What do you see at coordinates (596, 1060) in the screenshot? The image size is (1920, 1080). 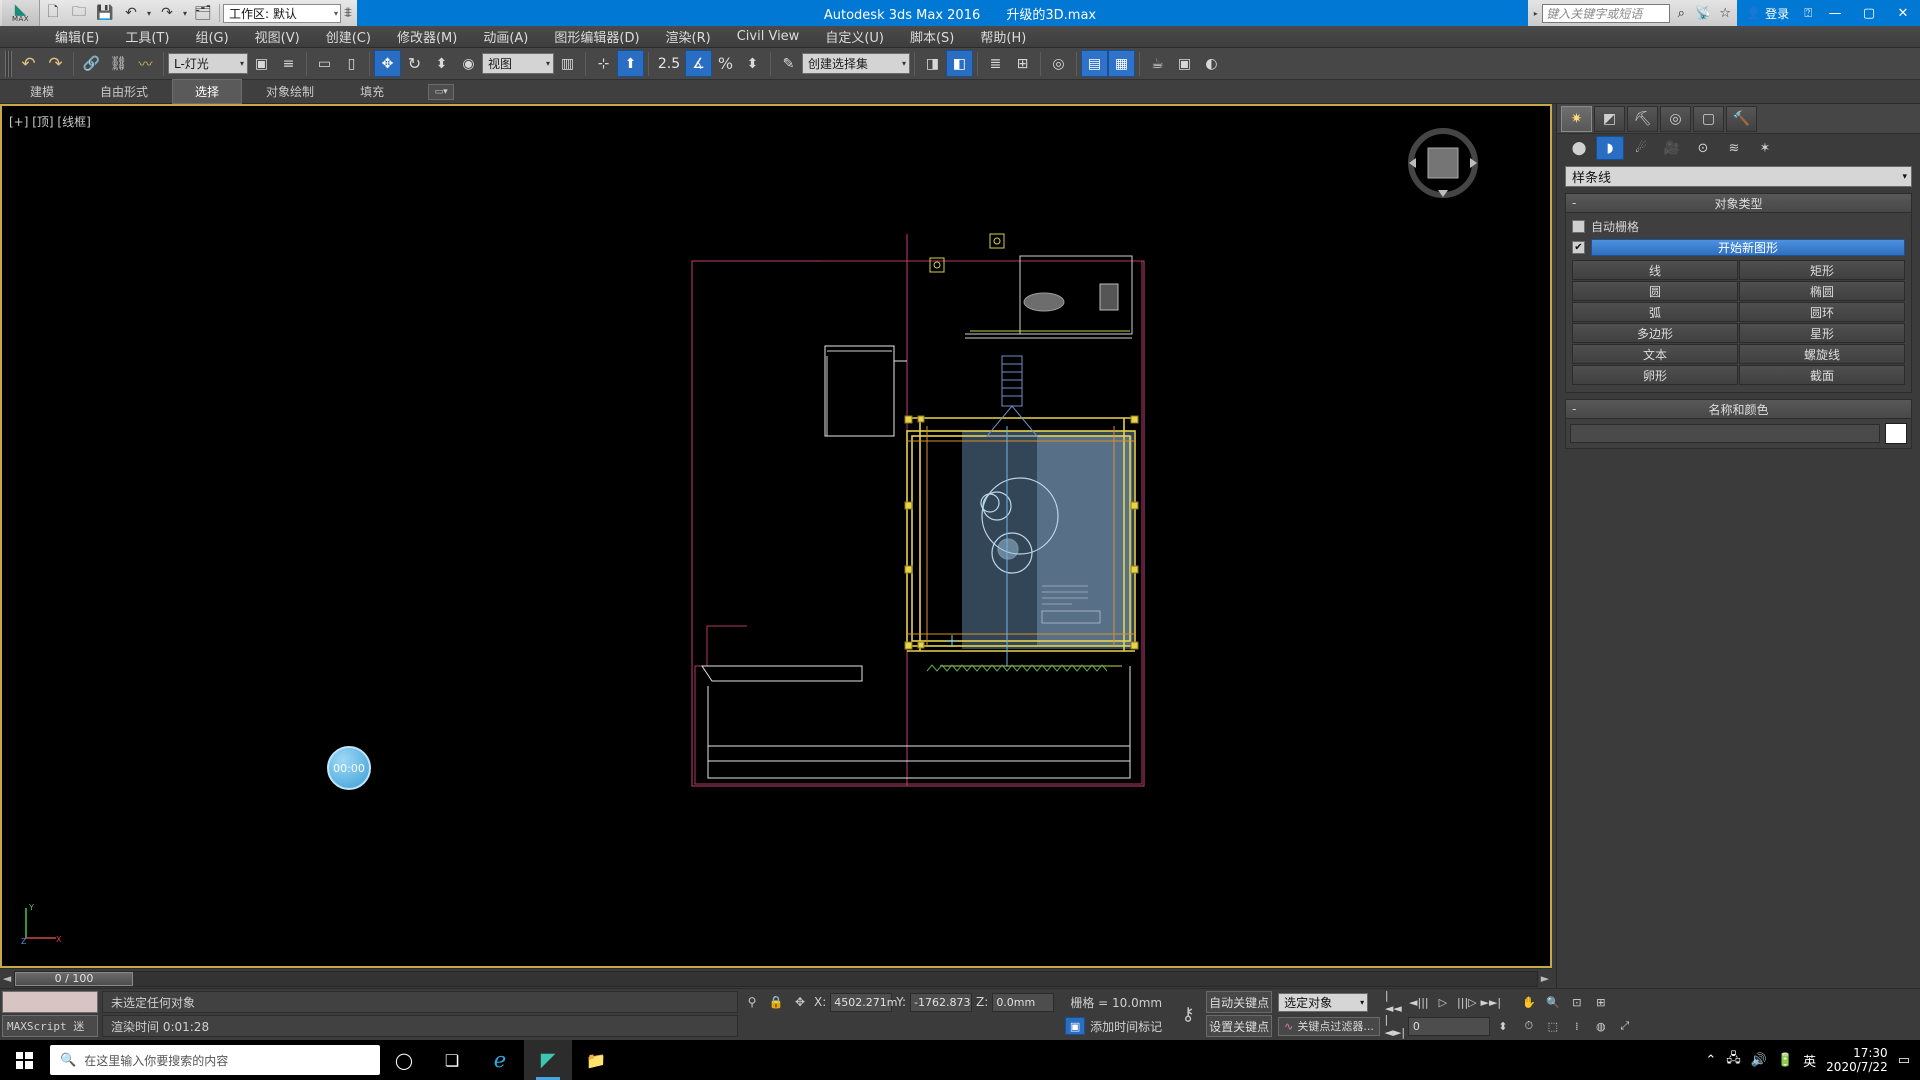 I see `explorer-button: 📁` at bounding box center [596, 1060].